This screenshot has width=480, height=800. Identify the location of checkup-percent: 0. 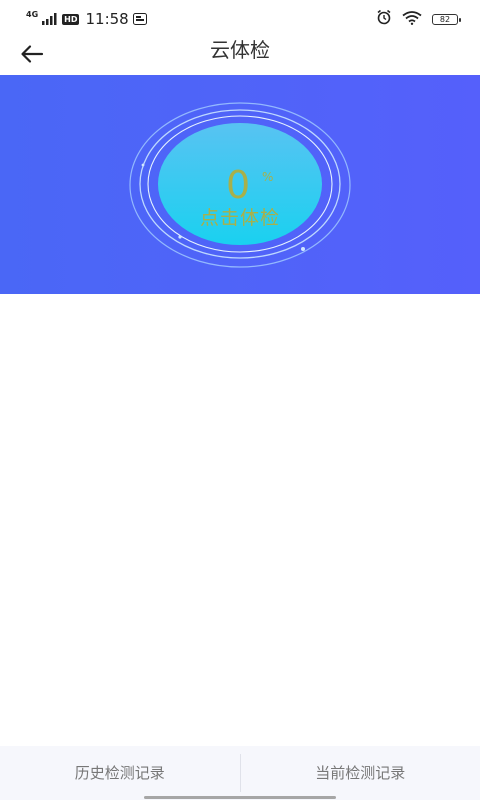
(238, 185).